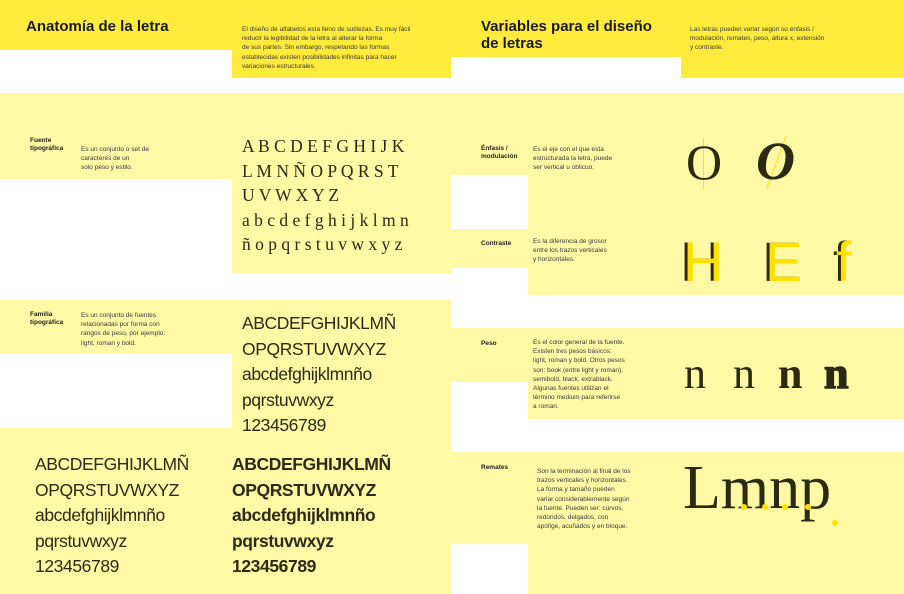  I want to click on left-page-title: Anatomía de la letra, so click(97, 26).